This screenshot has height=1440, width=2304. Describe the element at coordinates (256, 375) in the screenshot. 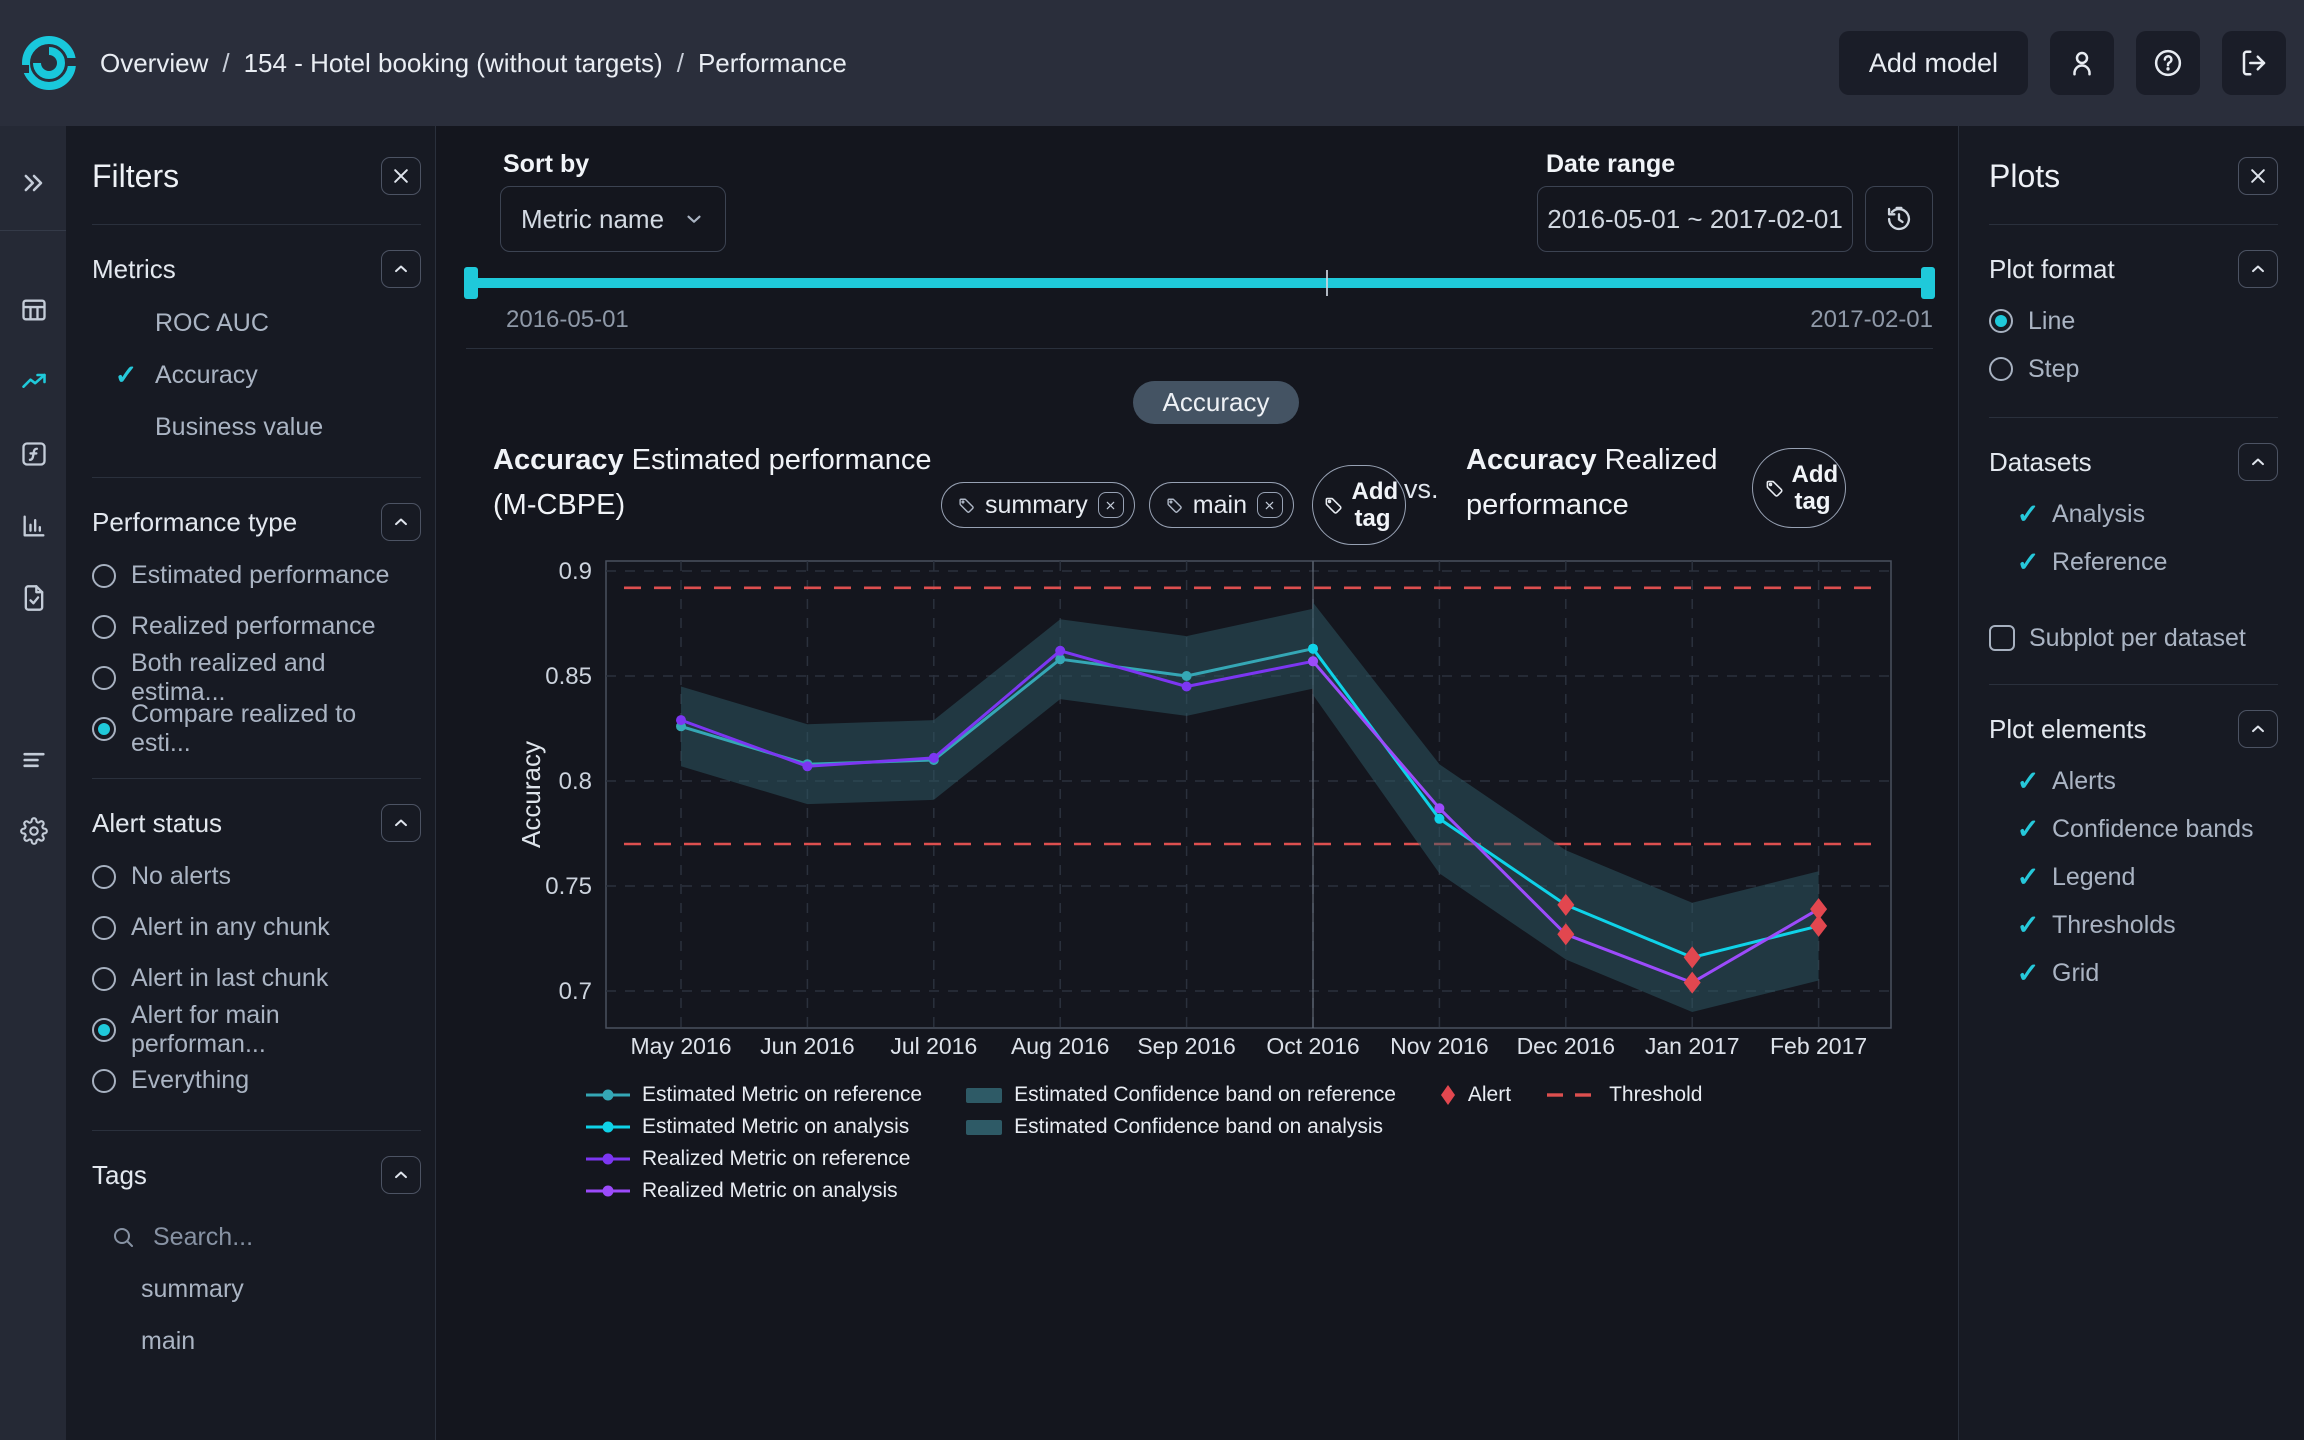

I see `metric-item-accuracy: Accuracy` at that location.